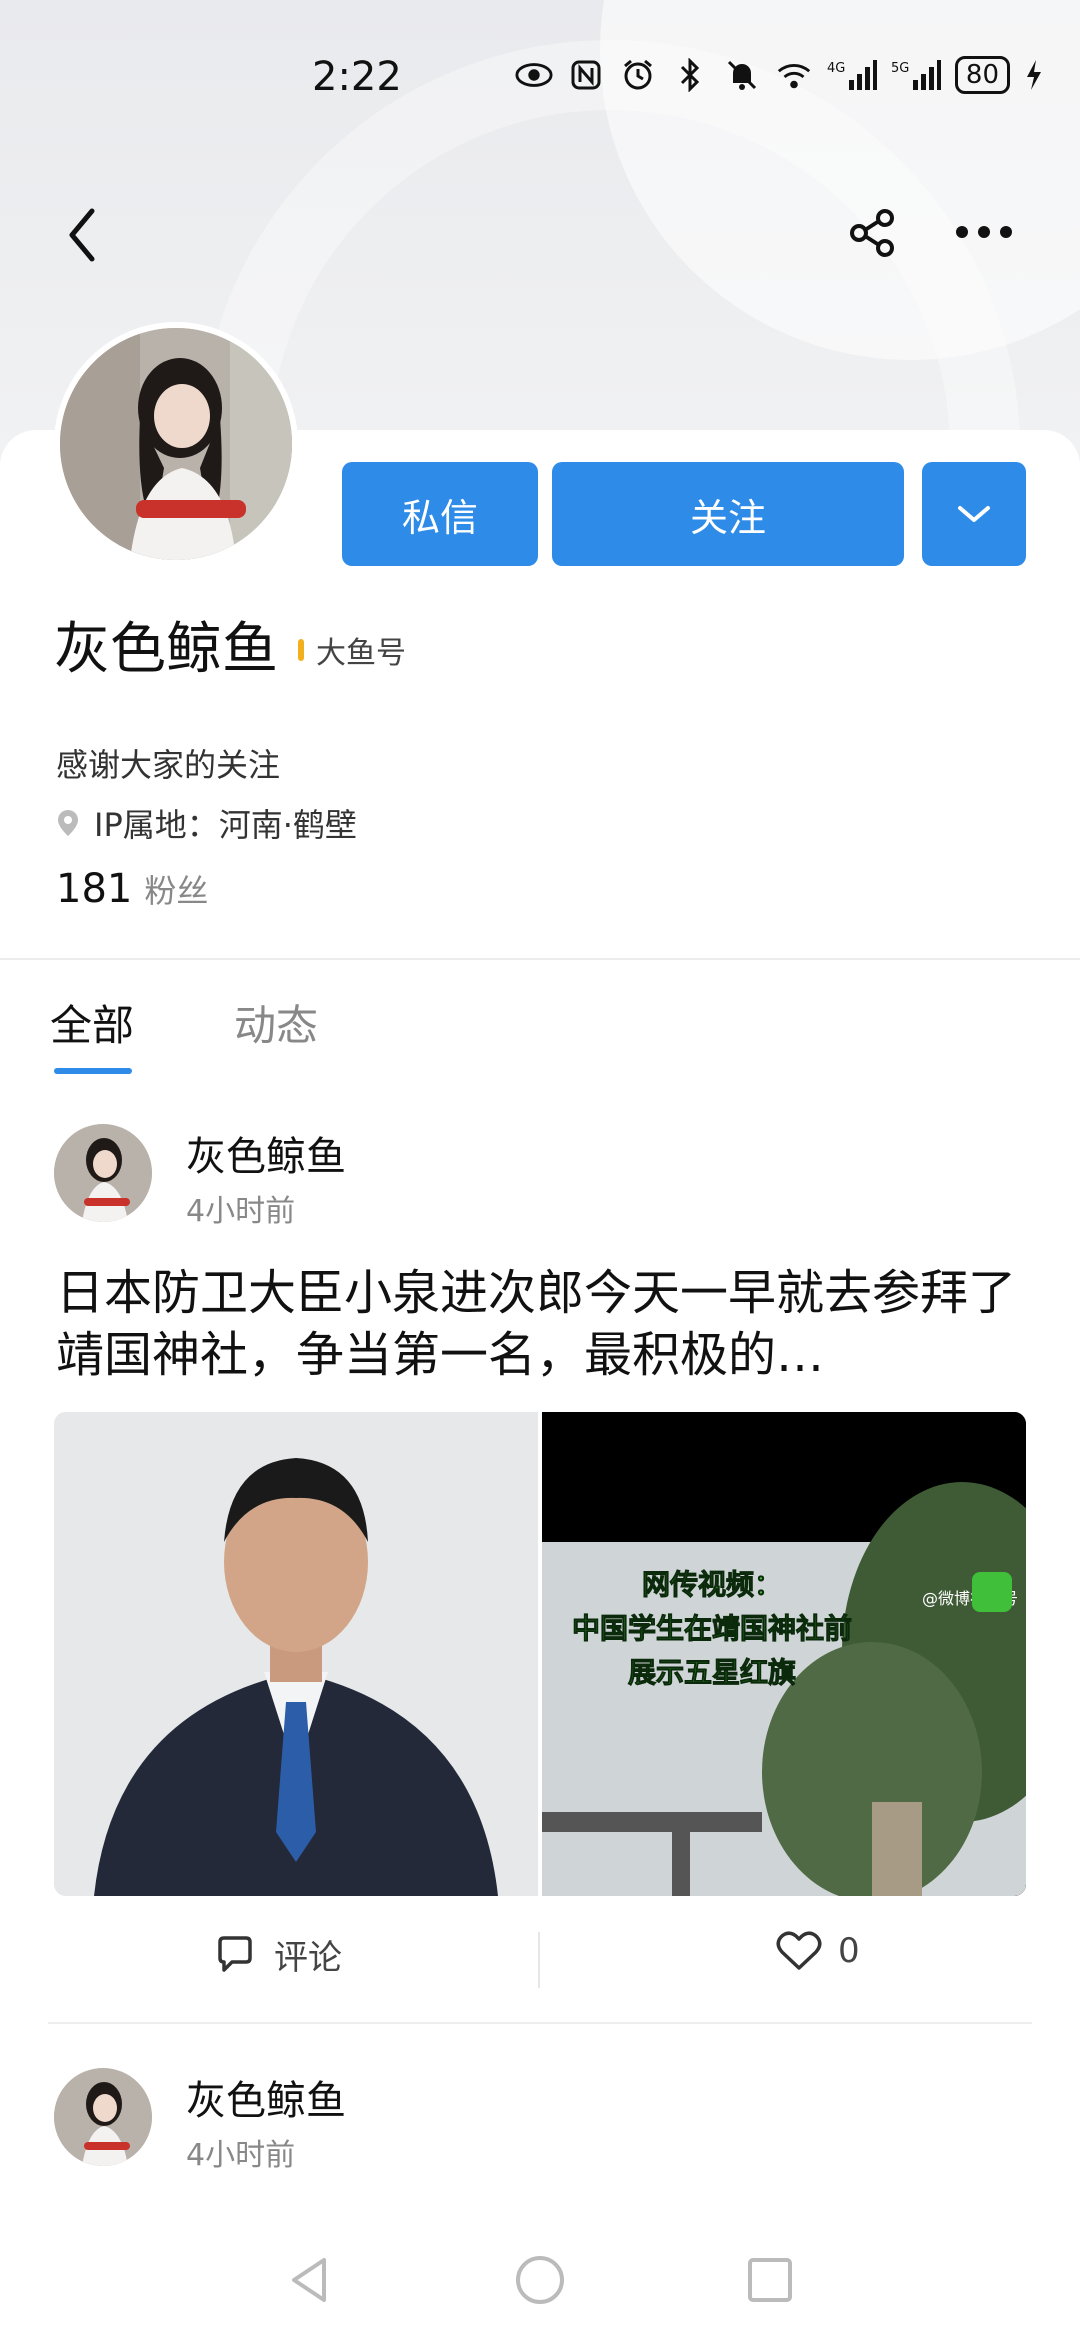 This screenshot has height=2340, width=1080. What do you see at coordinates (770, 2280) in the screenshot?
I see `nav-recents-square-icon` at bounding box center [770, 2280].